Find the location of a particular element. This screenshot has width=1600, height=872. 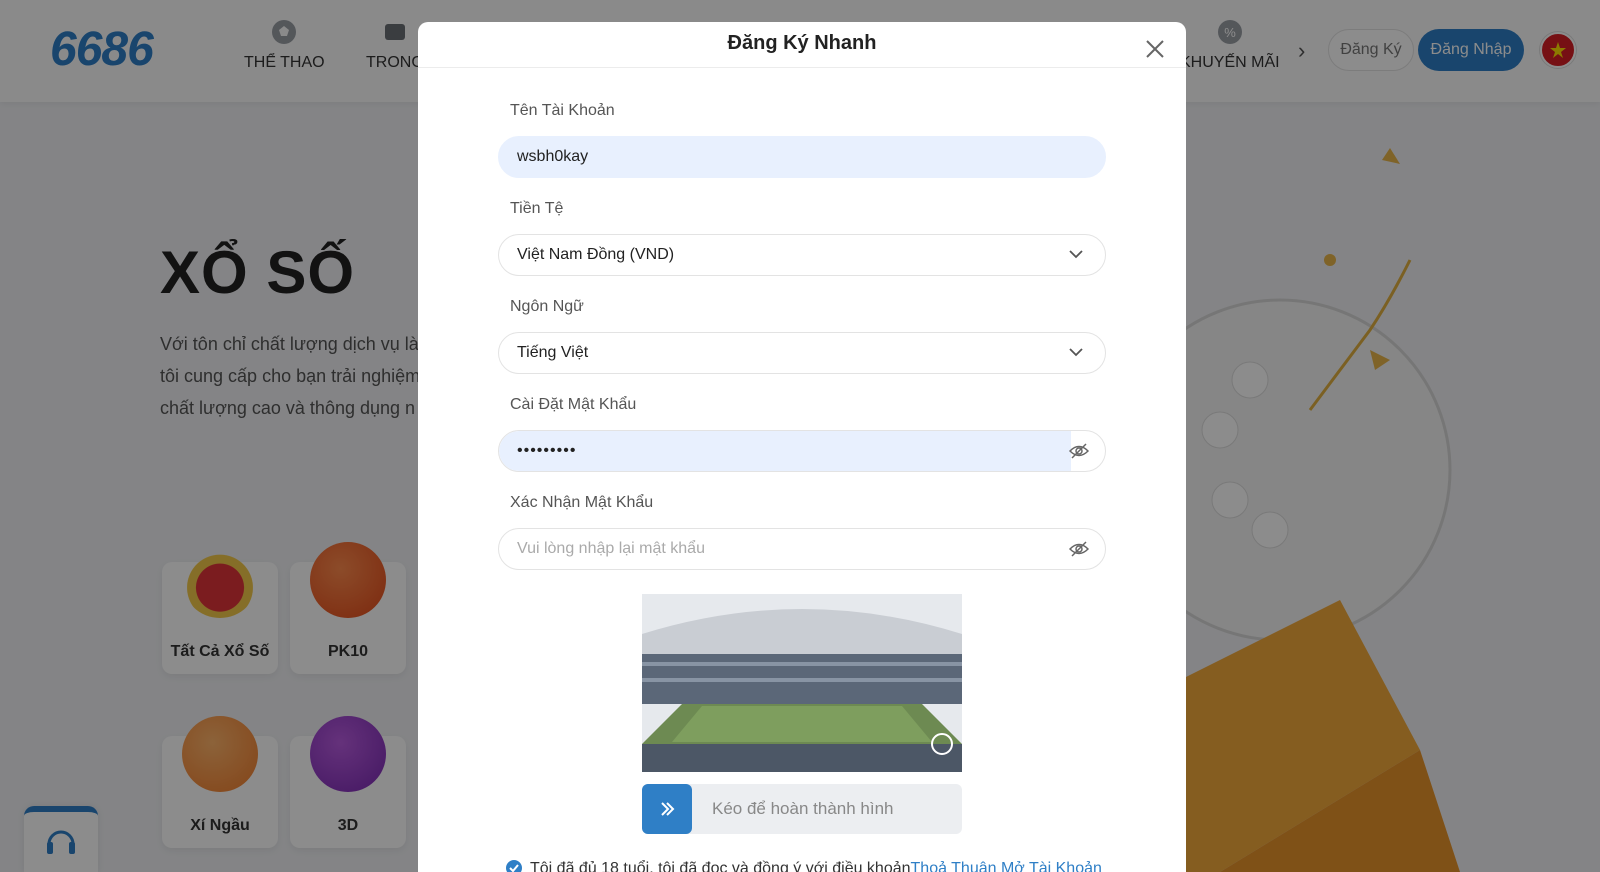

double-chevron-right-icon is located at coordinates (668, 809).